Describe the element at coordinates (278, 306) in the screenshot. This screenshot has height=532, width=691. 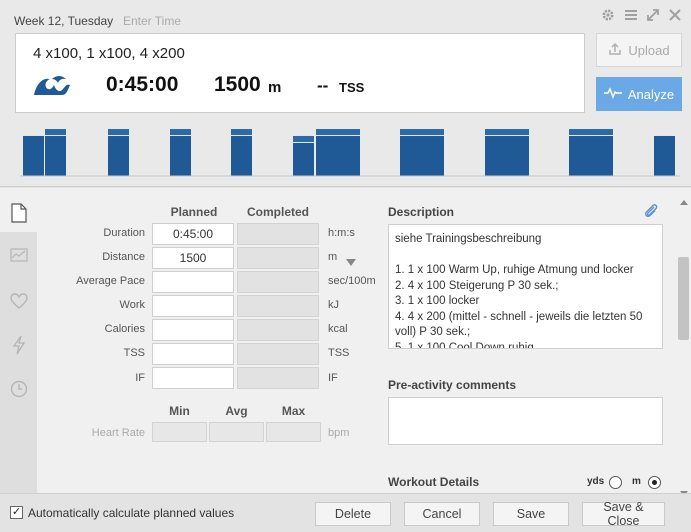
I see `work-completed-input` at that location.